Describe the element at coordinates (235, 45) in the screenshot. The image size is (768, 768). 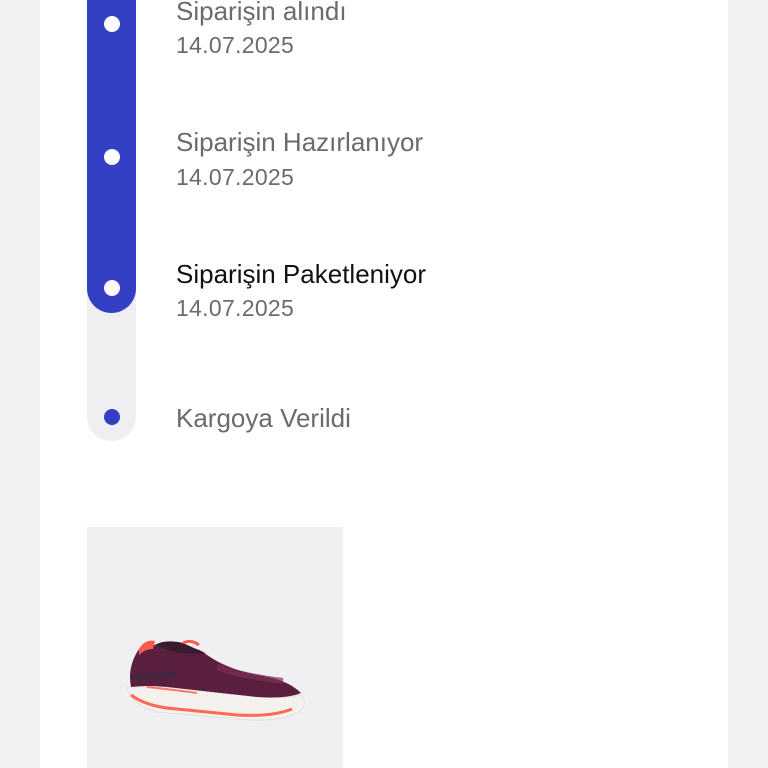
I see `step-1-date: 14.07.2025` at that location.